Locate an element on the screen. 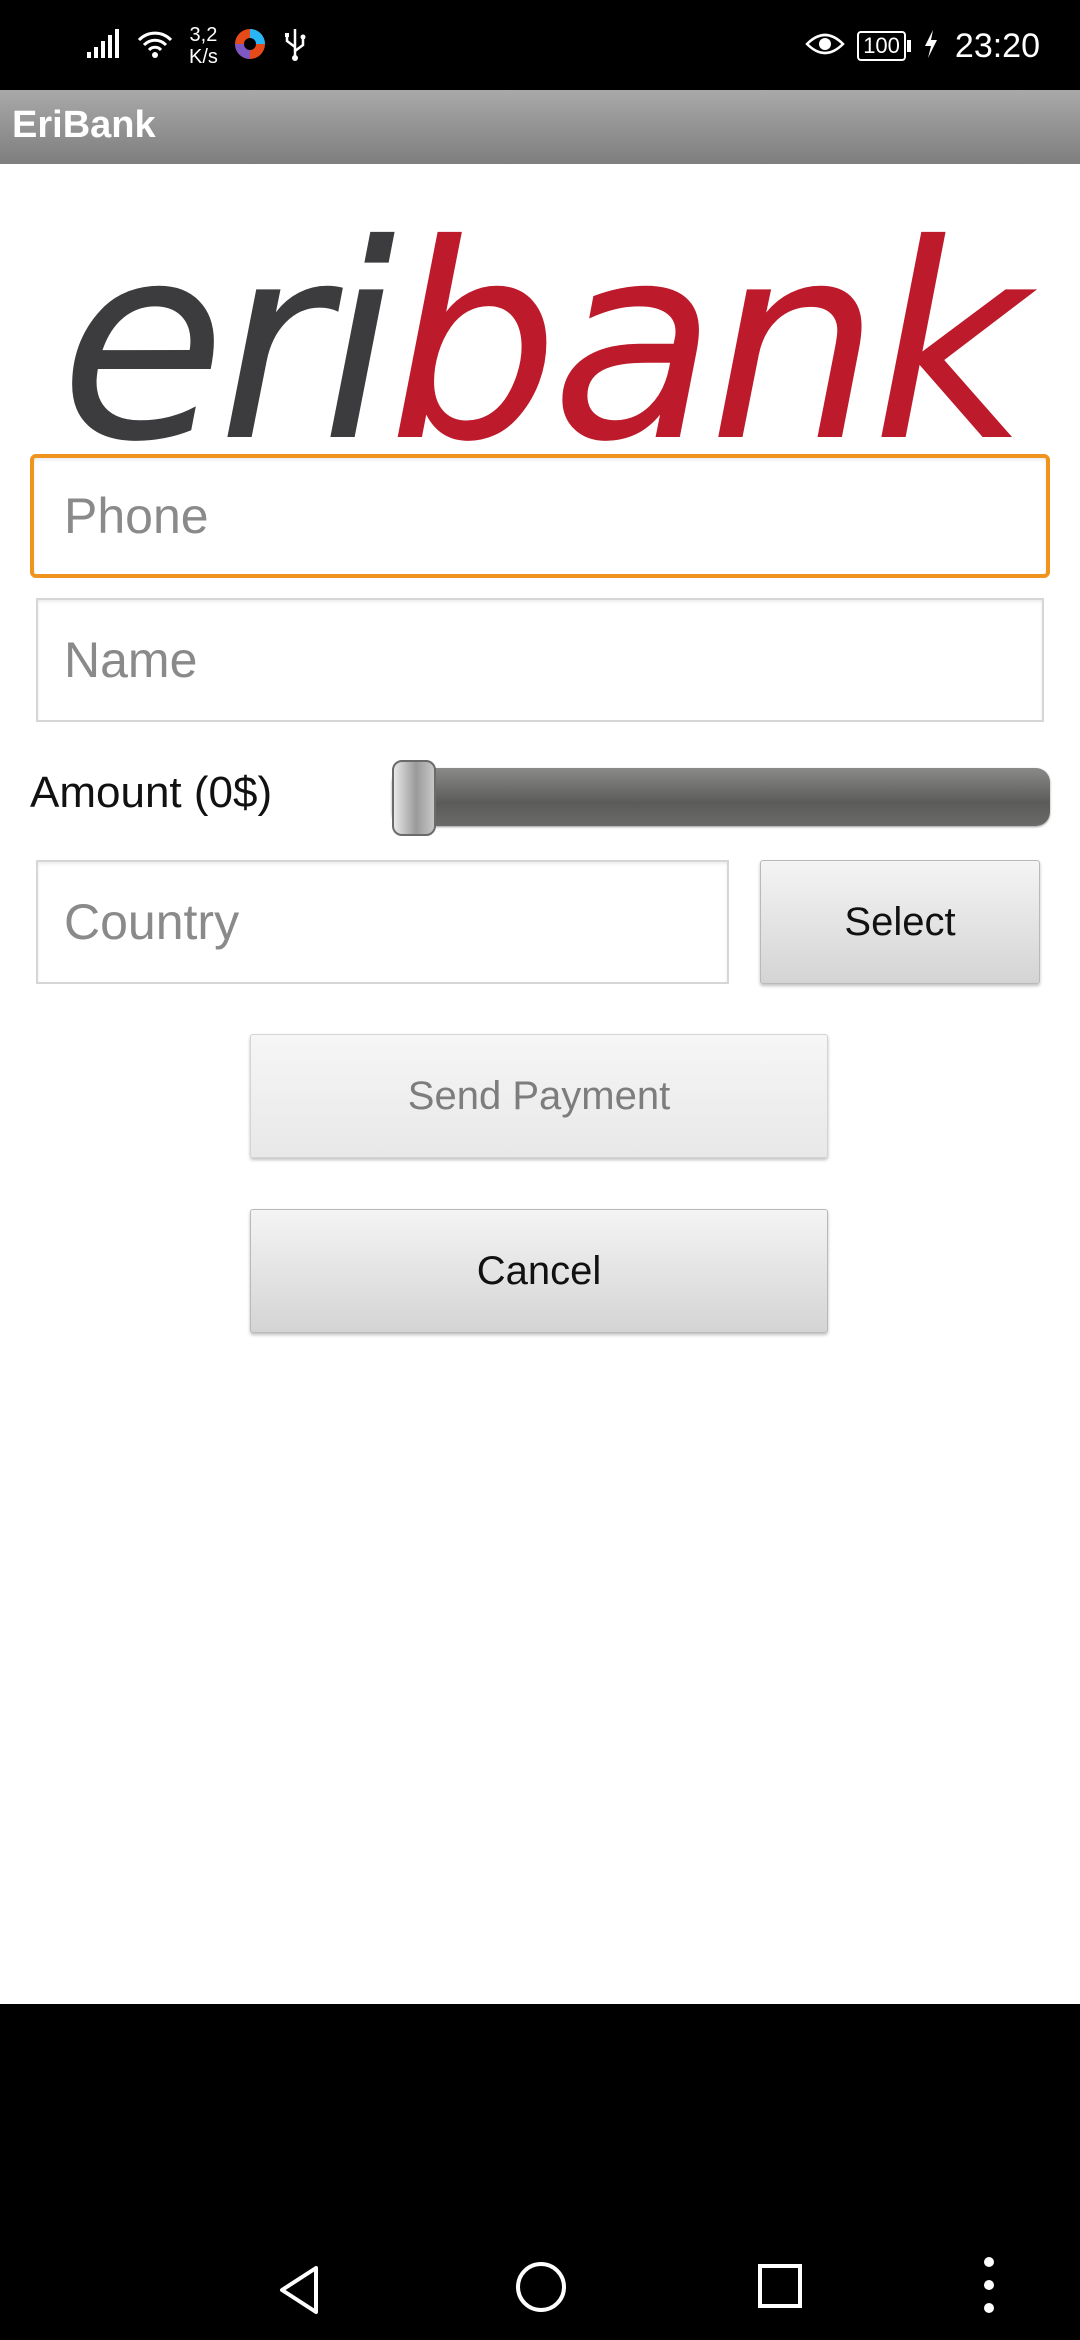  country-field is located at coordinates (382, 922).